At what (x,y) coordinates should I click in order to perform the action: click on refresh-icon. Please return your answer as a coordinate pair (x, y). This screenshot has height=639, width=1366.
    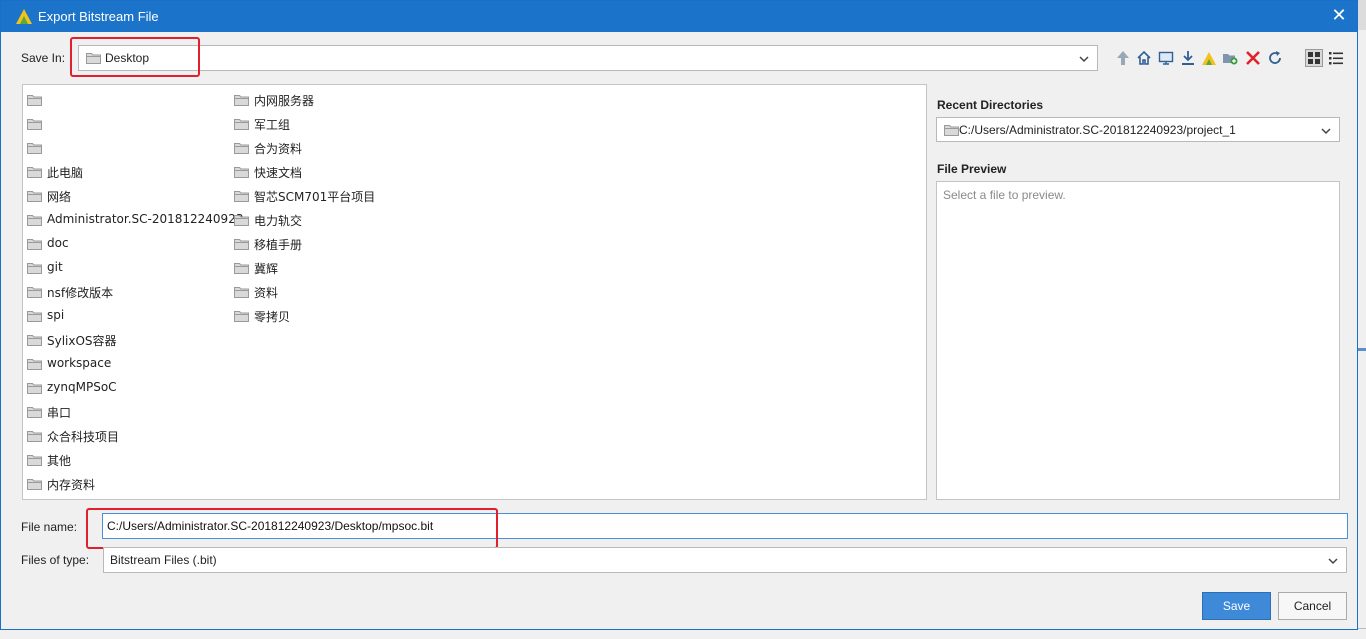
    Looking at the image, I should click on (1275, 58).